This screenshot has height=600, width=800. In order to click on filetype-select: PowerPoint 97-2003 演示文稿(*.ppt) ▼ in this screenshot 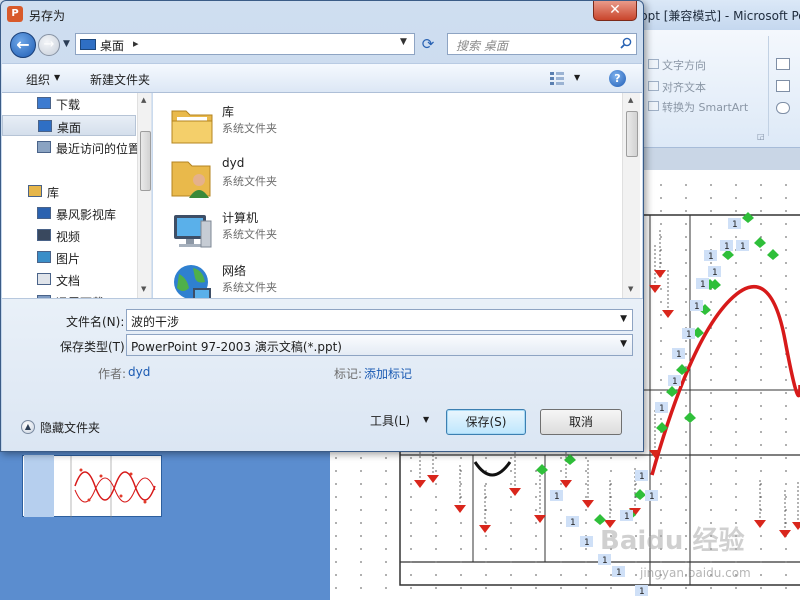, I will do `click(379, 345)`.